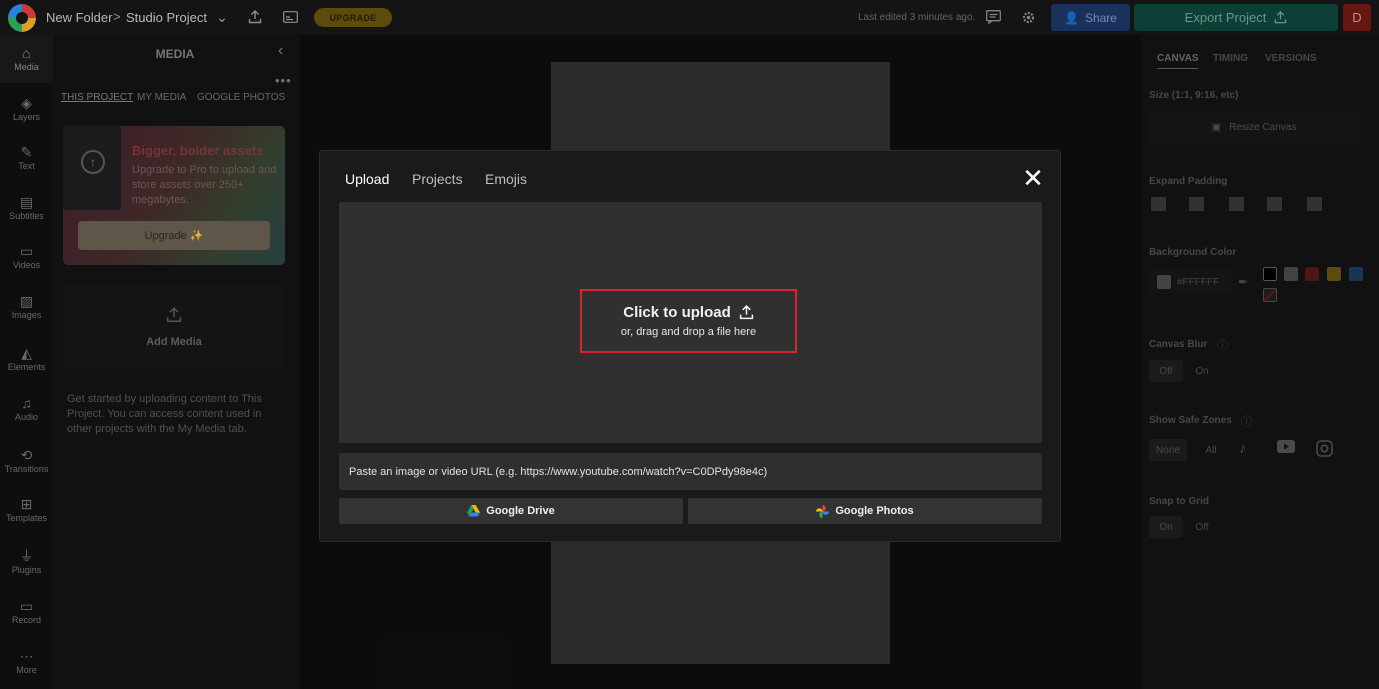  I want to click on google-drive-button: Google Drive, so click(511, 511).